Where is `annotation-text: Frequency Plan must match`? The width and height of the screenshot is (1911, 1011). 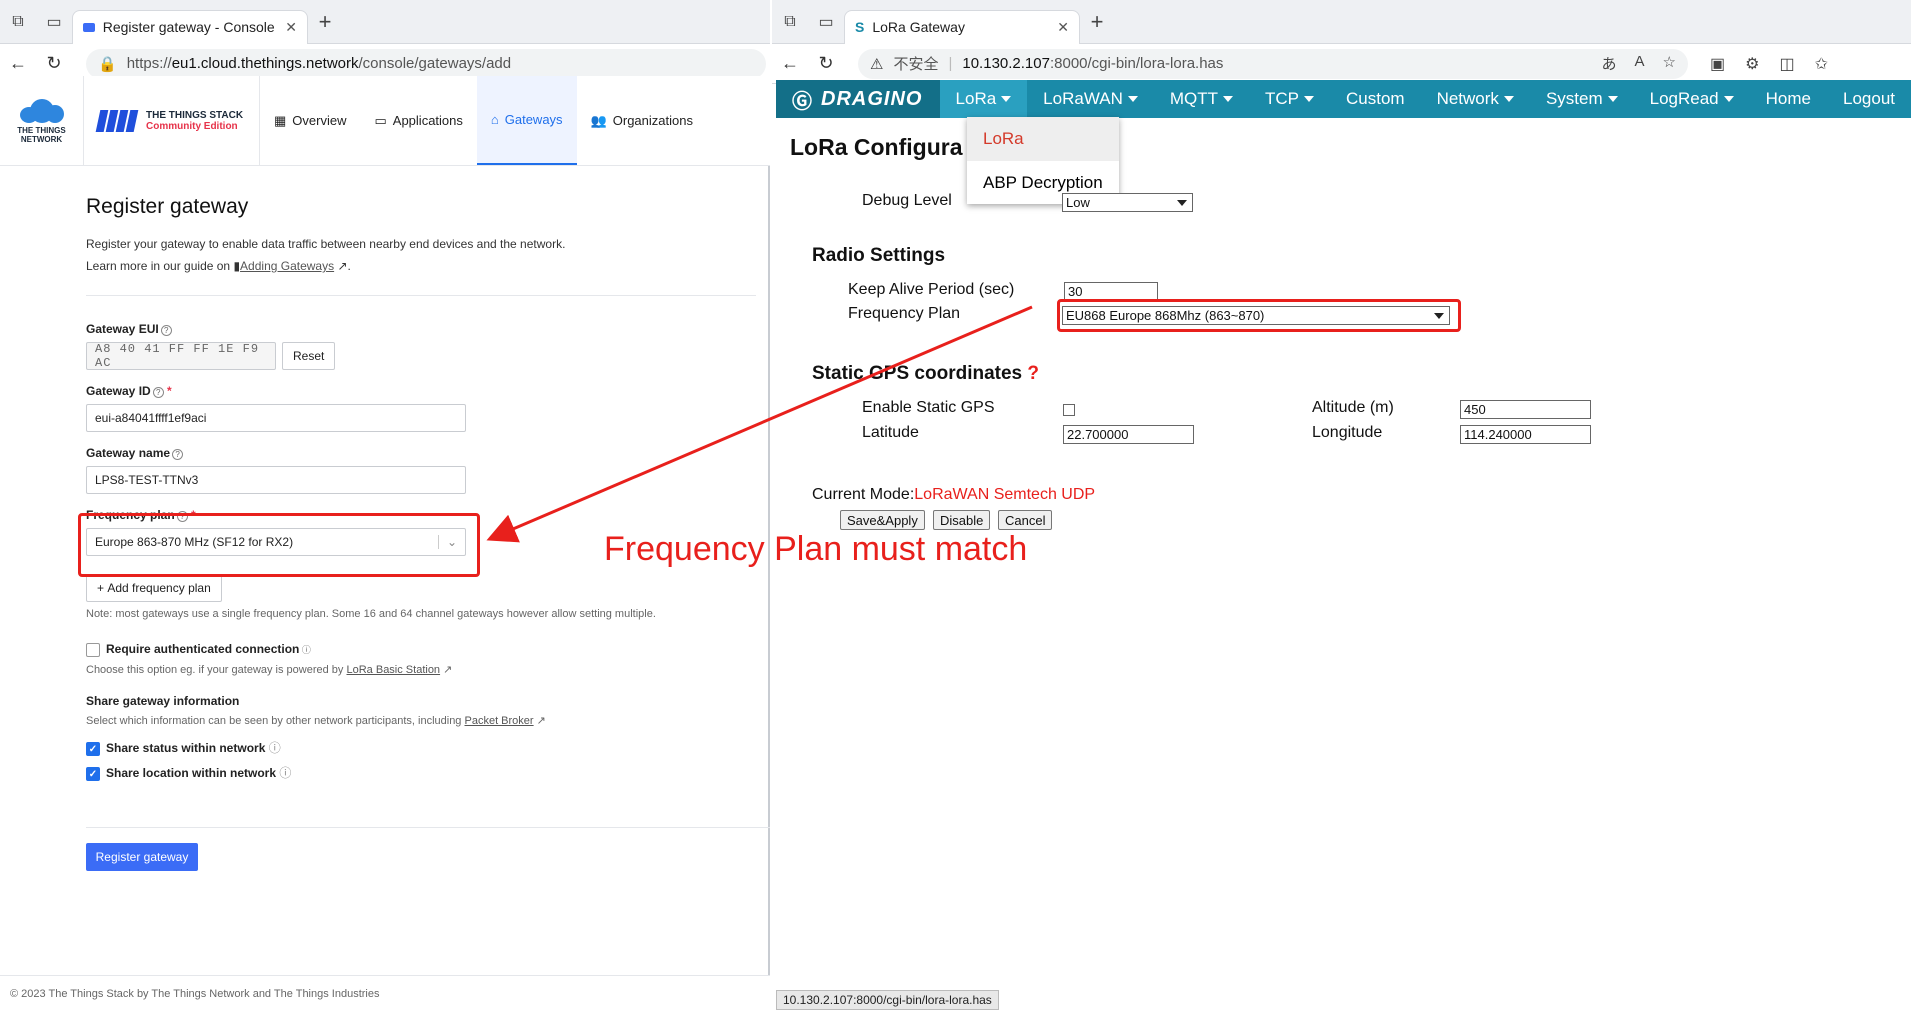
annotation-text: Frequency Plan must match is located at coordinates (816, 549).